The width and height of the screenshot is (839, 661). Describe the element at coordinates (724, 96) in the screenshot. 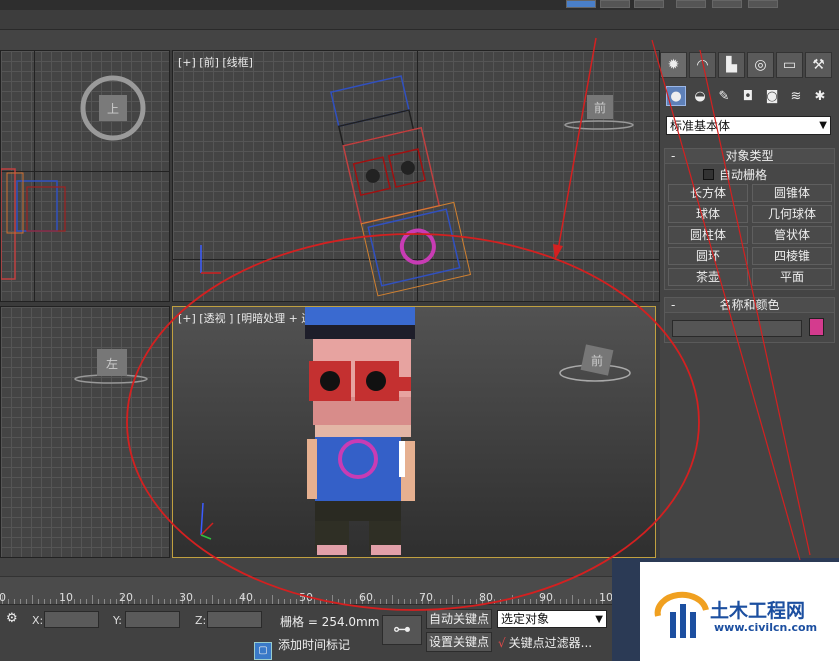

I see `lights-icon: ✎` at that location.